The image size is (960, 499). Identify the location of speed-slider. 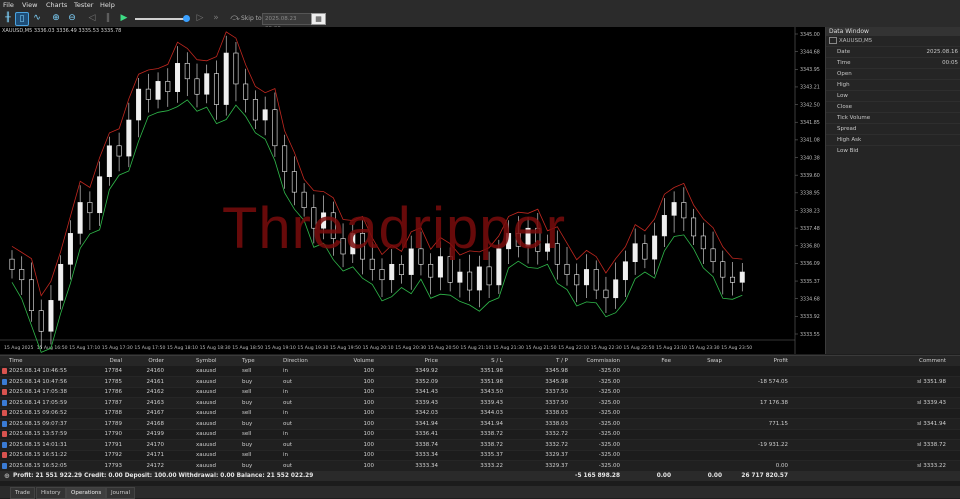
(162, 18).